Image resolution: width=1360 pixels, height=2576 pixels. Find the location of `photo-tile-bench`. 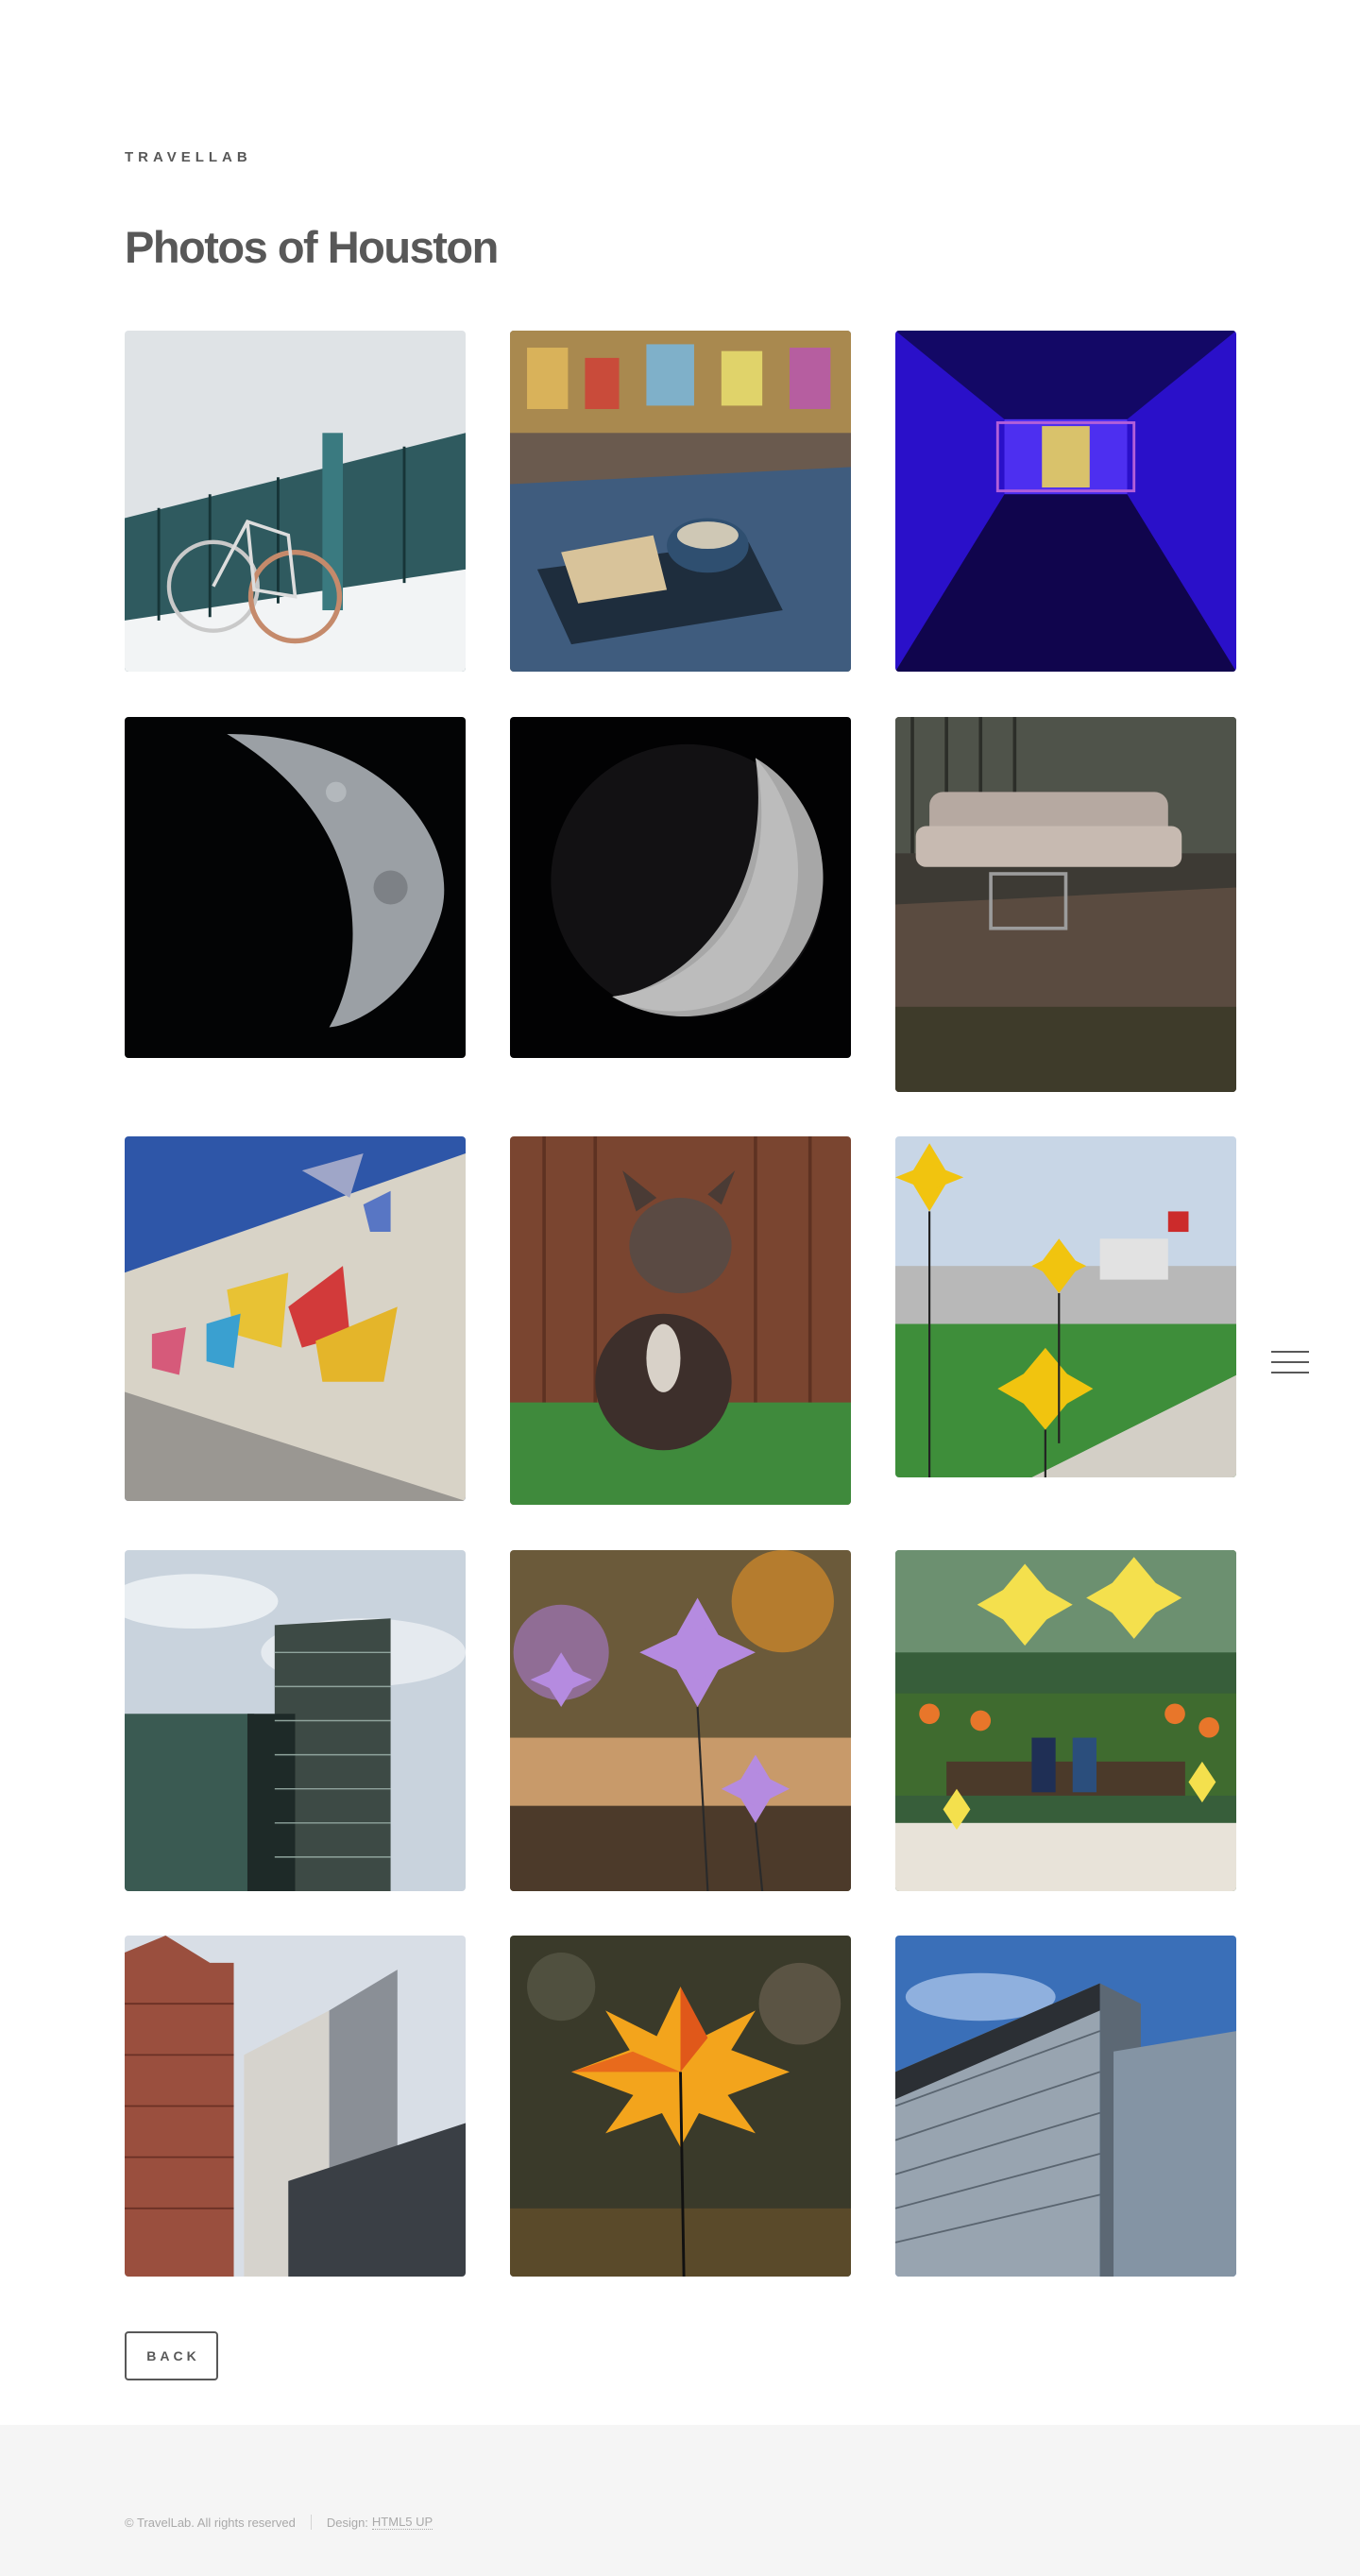

photo-tile-bench is located at coordinates (1065, 1721).